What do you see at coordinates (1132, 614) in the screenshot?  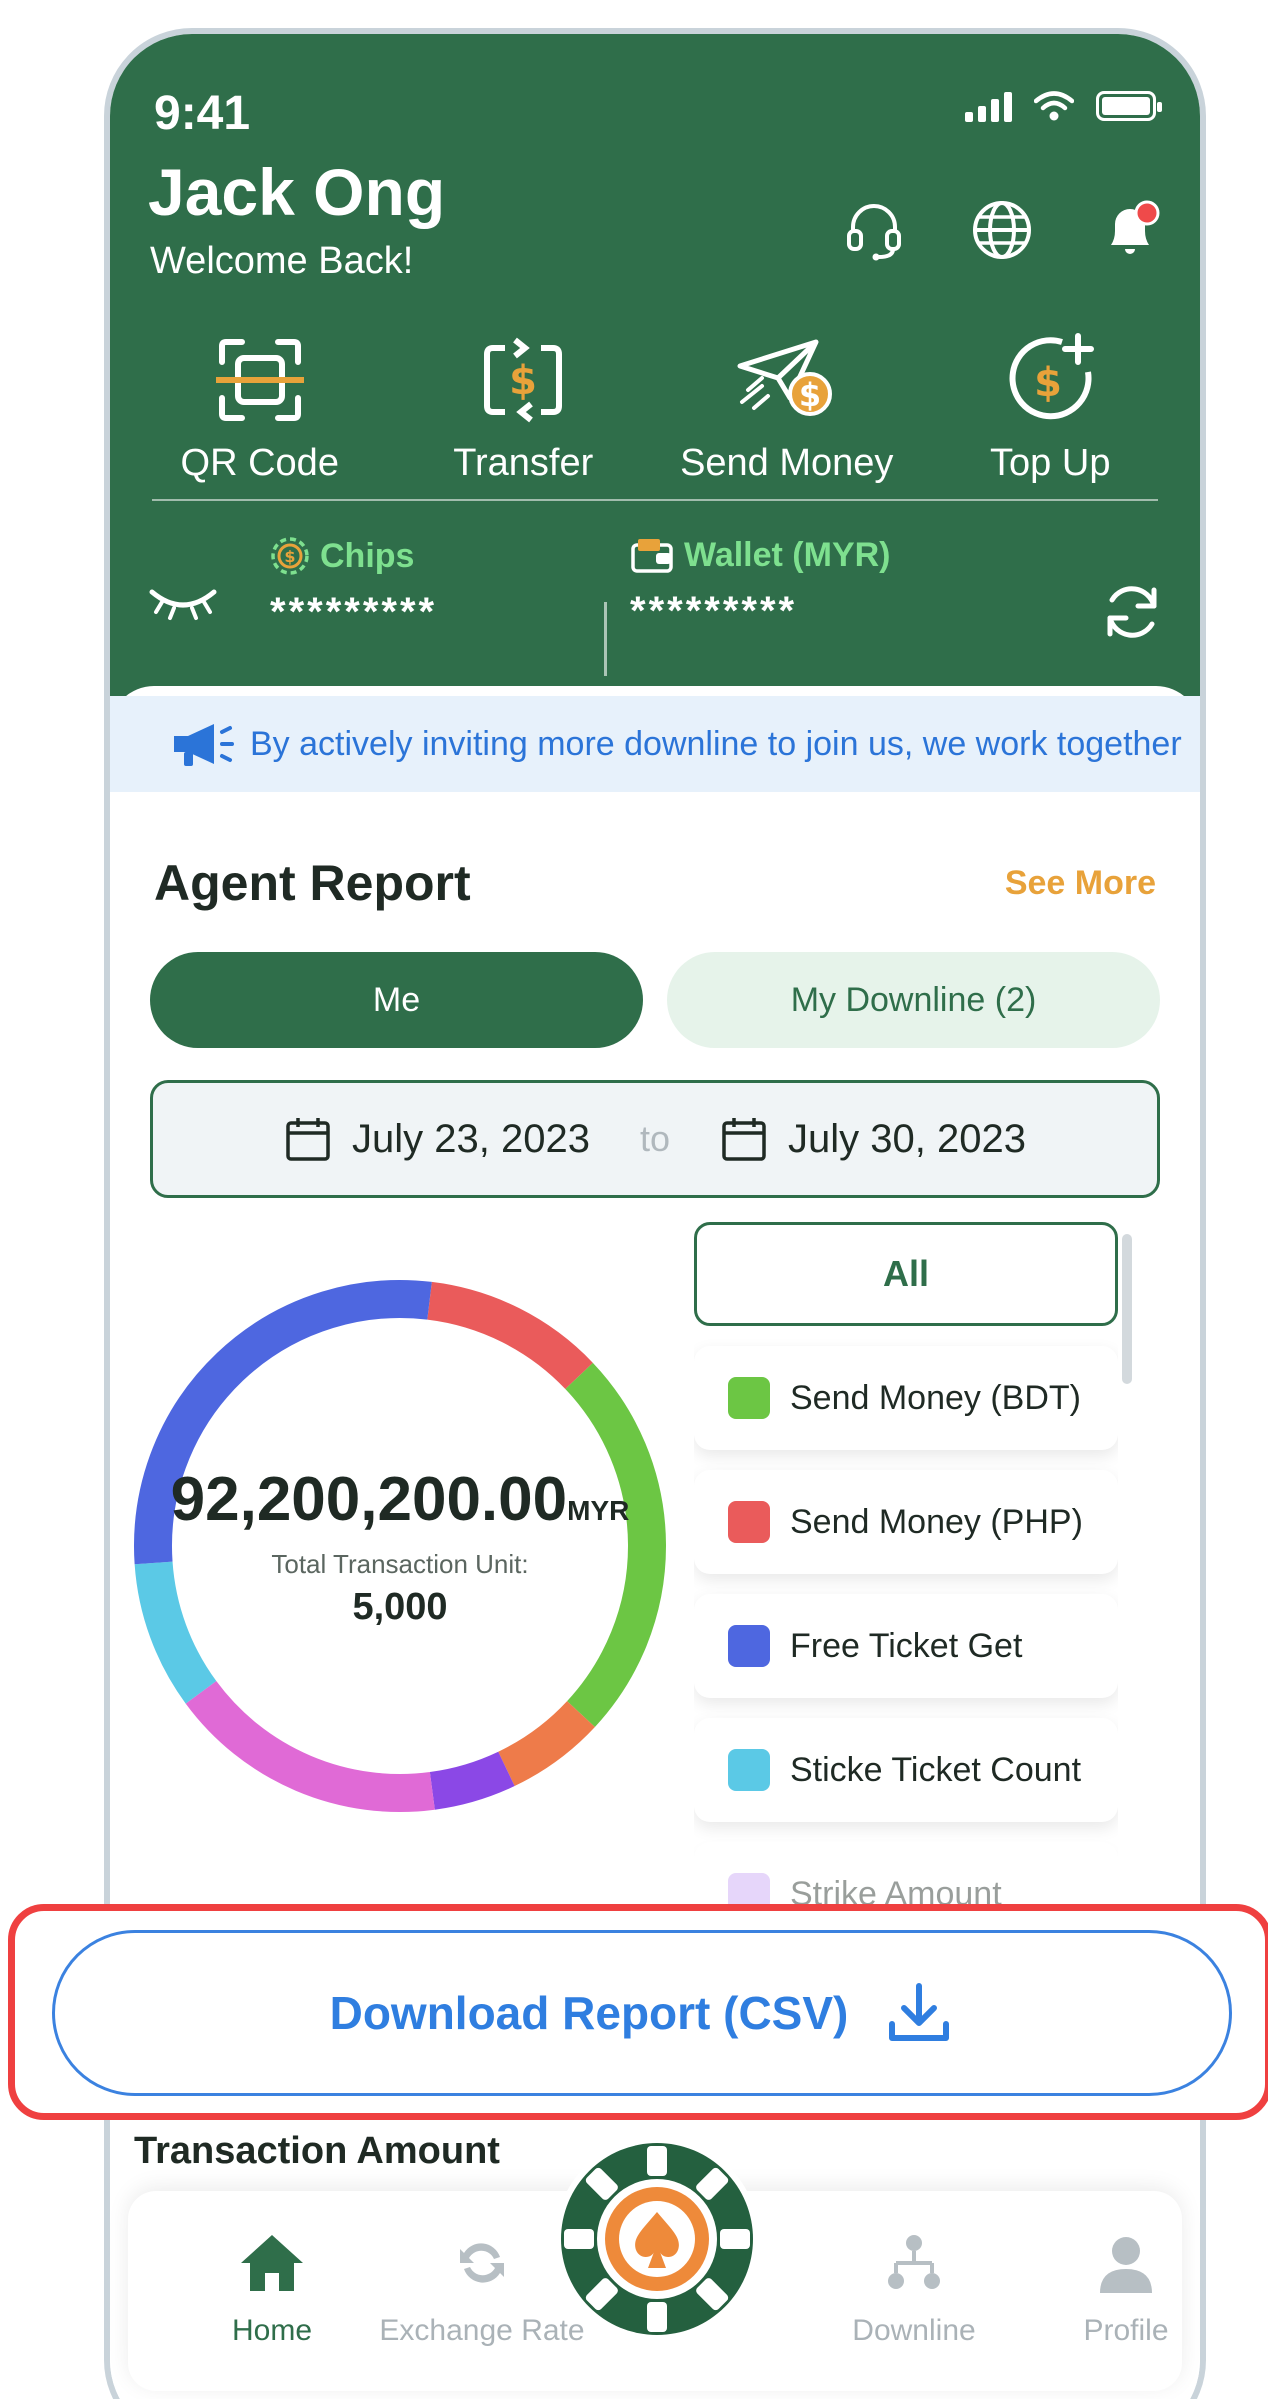 I see `refresh-icon` at bounding box center [1132, 614].